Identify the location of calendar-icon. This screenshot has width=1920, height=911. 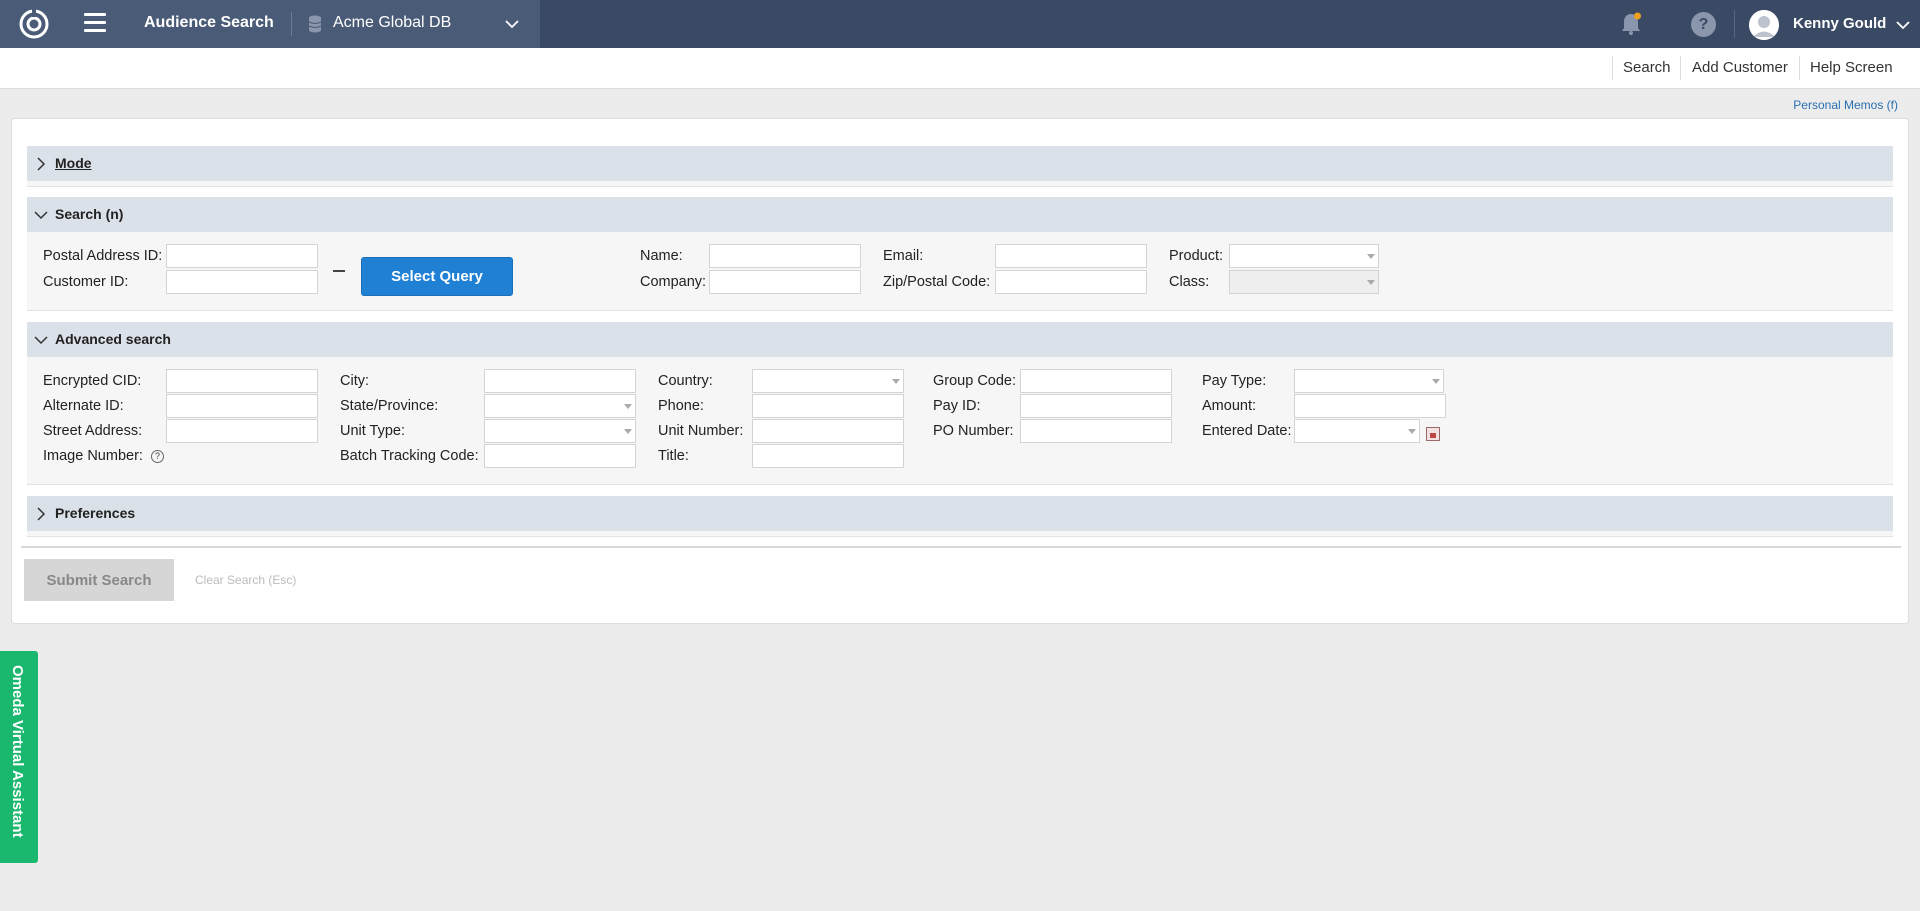
(1433, 434).